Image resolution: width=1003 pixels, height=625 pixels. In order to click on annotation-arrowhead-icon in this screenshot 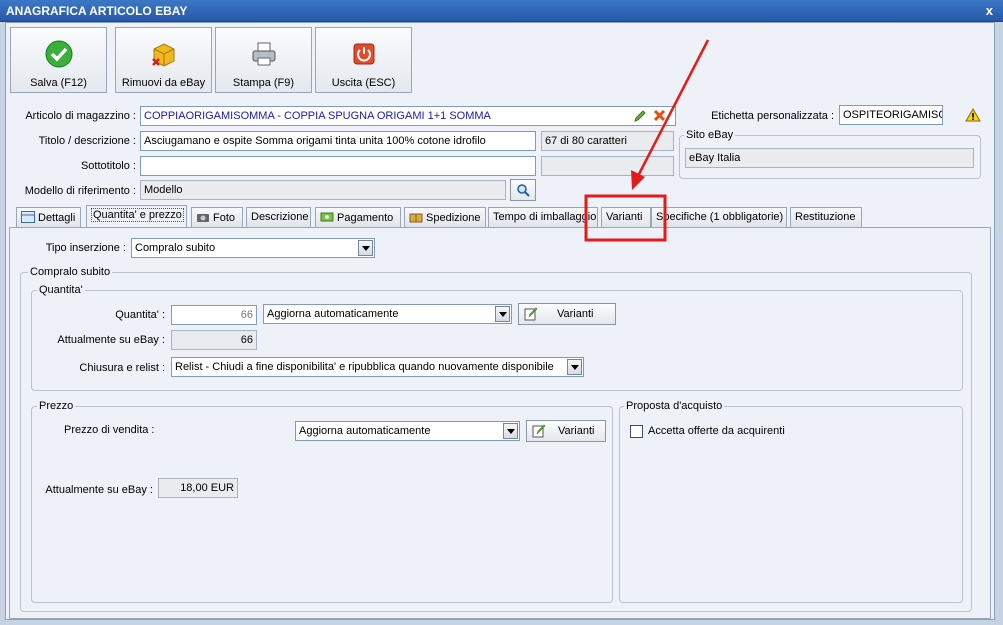, I will do `click(638, 180)`.